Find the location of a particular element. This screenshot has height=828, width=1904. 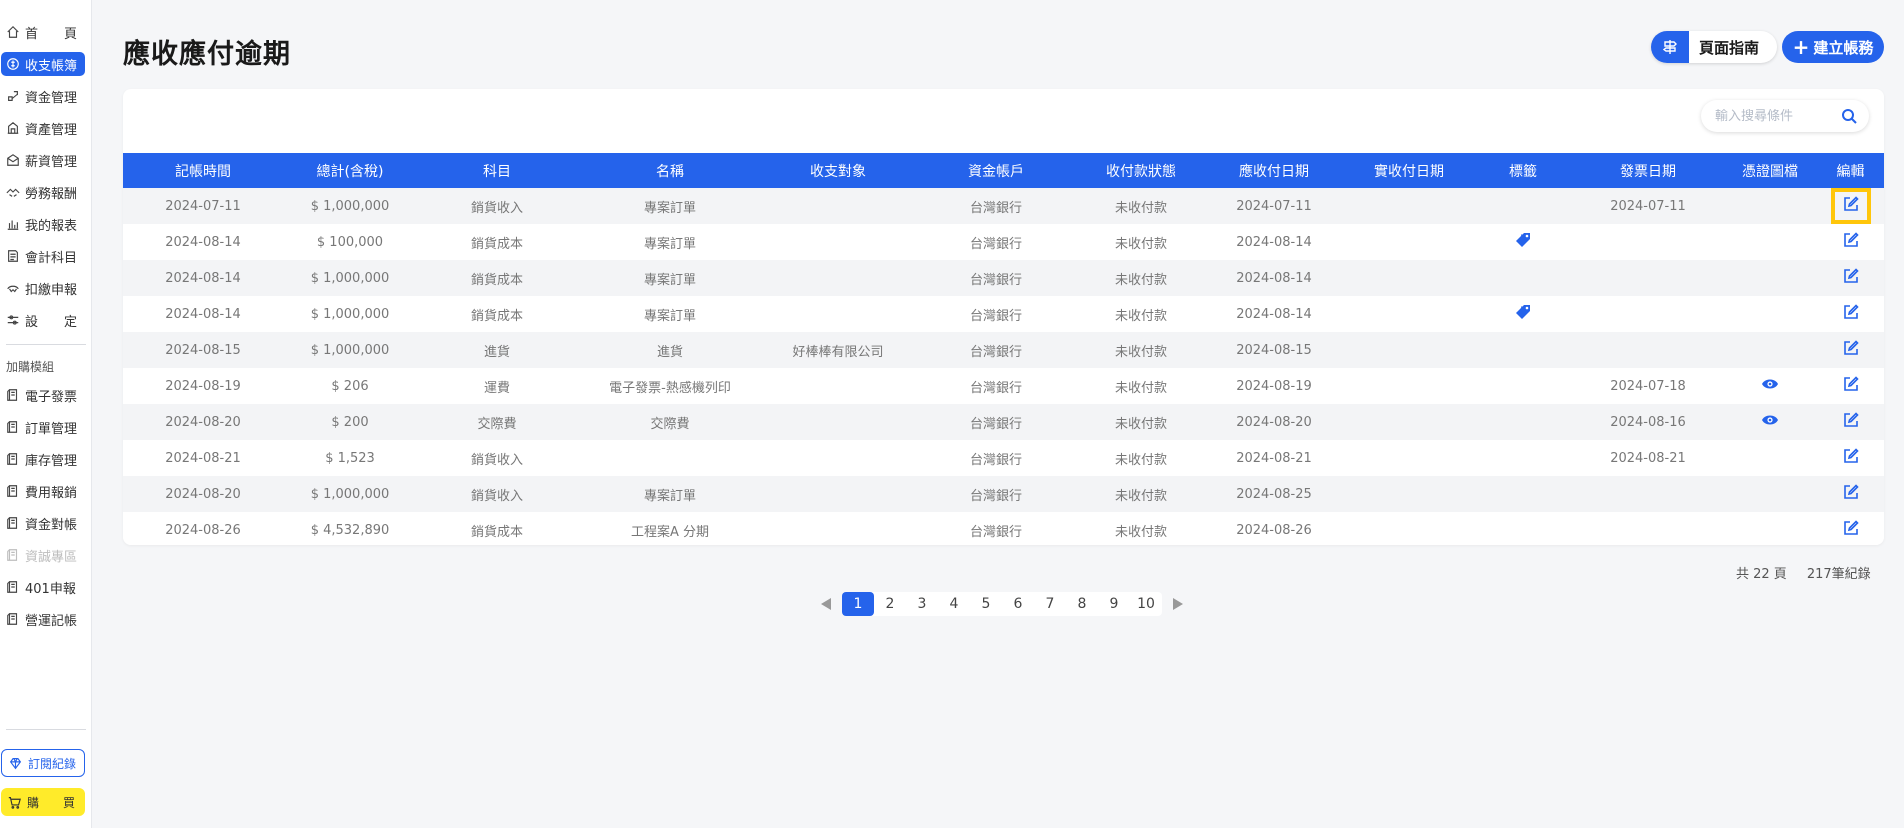

invoice-date-cell: 2024-07-18 is located at coordinates (1648, 386).